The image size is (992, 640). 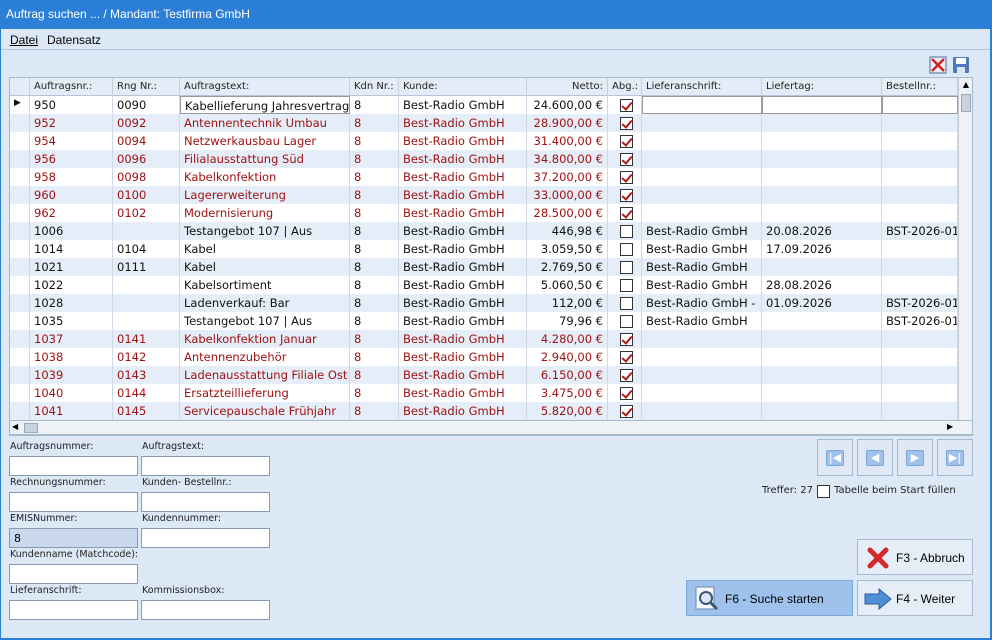 What do you see at coordinates (822, 303) in the screenshot?
I see `cell-tag: 01.09.2026` at bounding box center [822, 303].